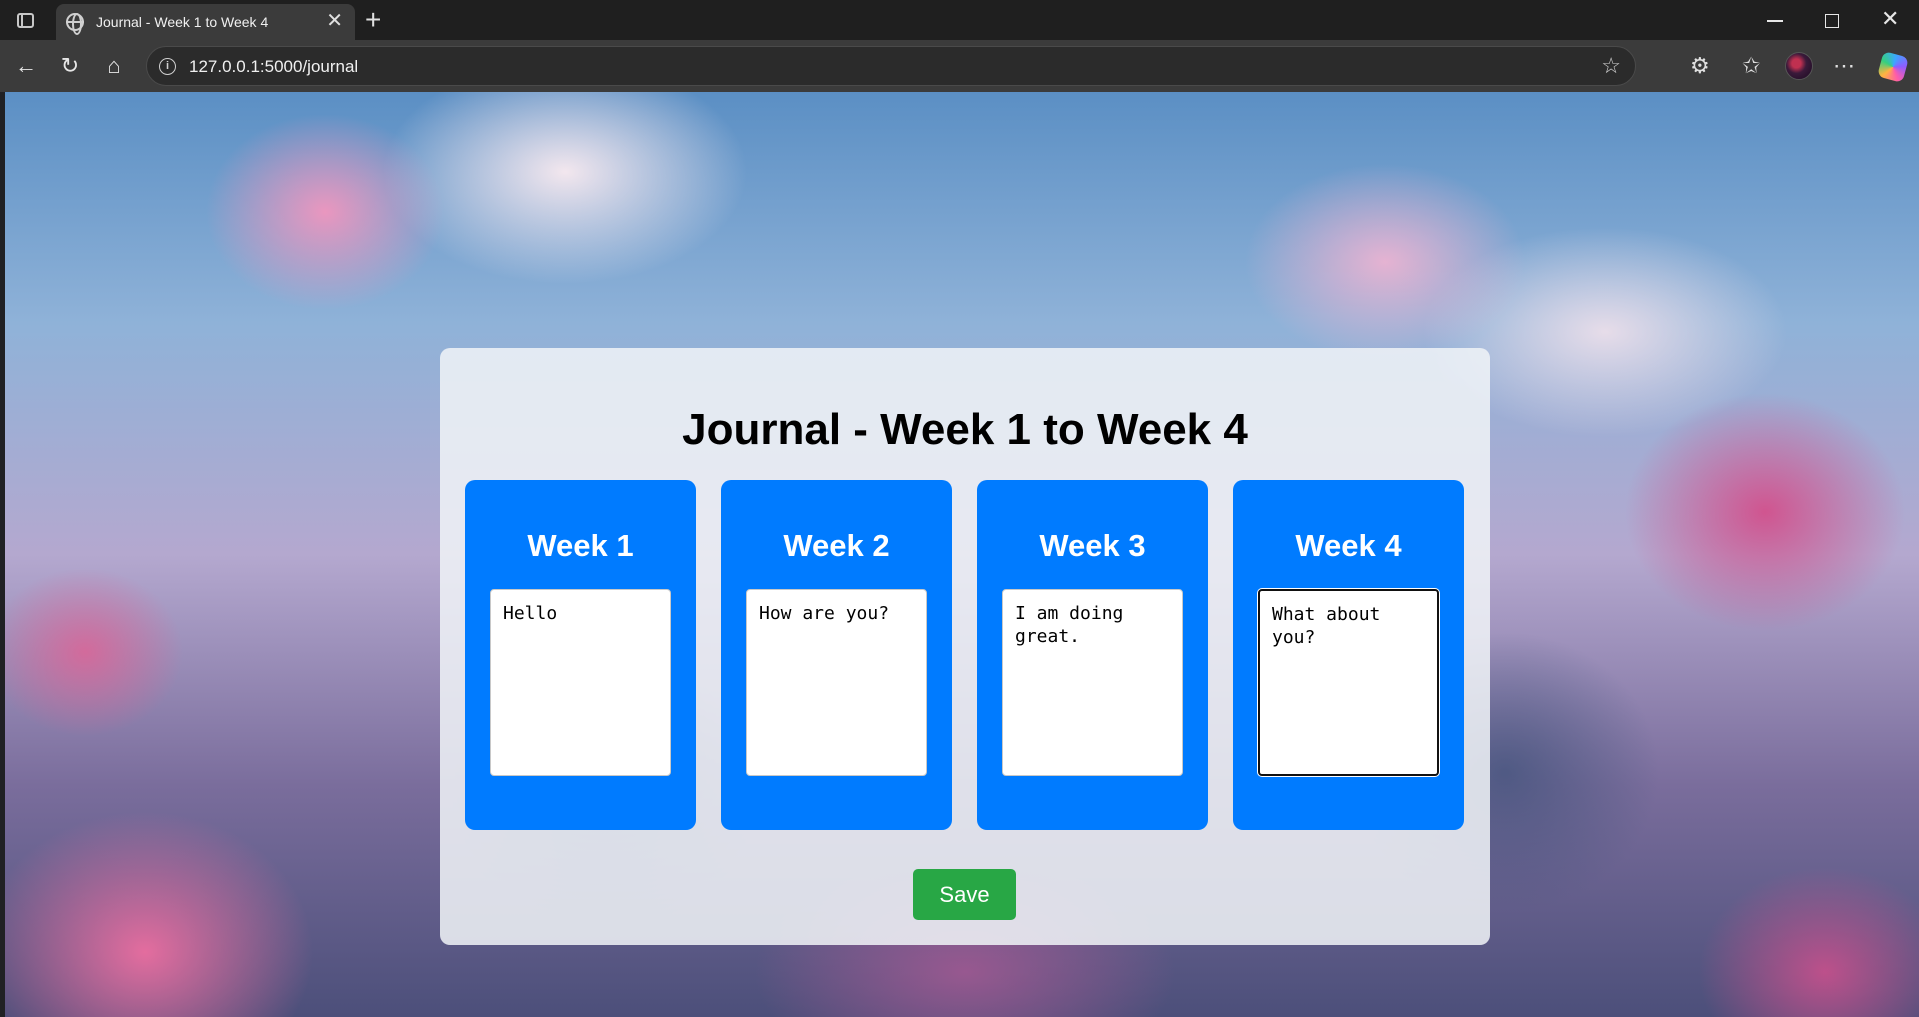  Describe the element at coordinates (1890, 19) in the screenshot. I see `window-close-icon: ✕` at that location.